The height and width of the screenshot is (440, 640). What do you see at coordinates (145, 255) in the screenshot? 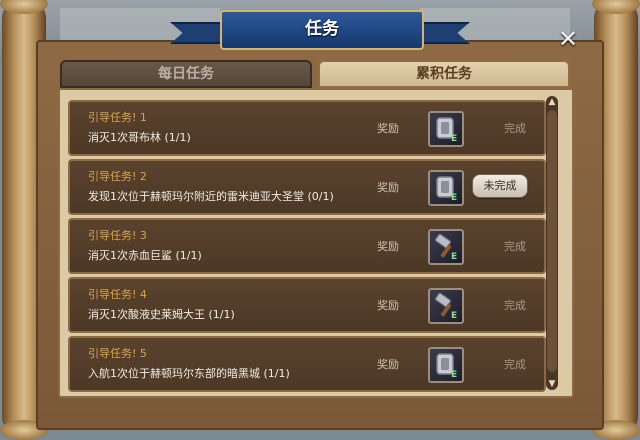
I see `quest-description: 消灭1次赤血巨鲨 (1/1)` at bounding box center [145, 255].